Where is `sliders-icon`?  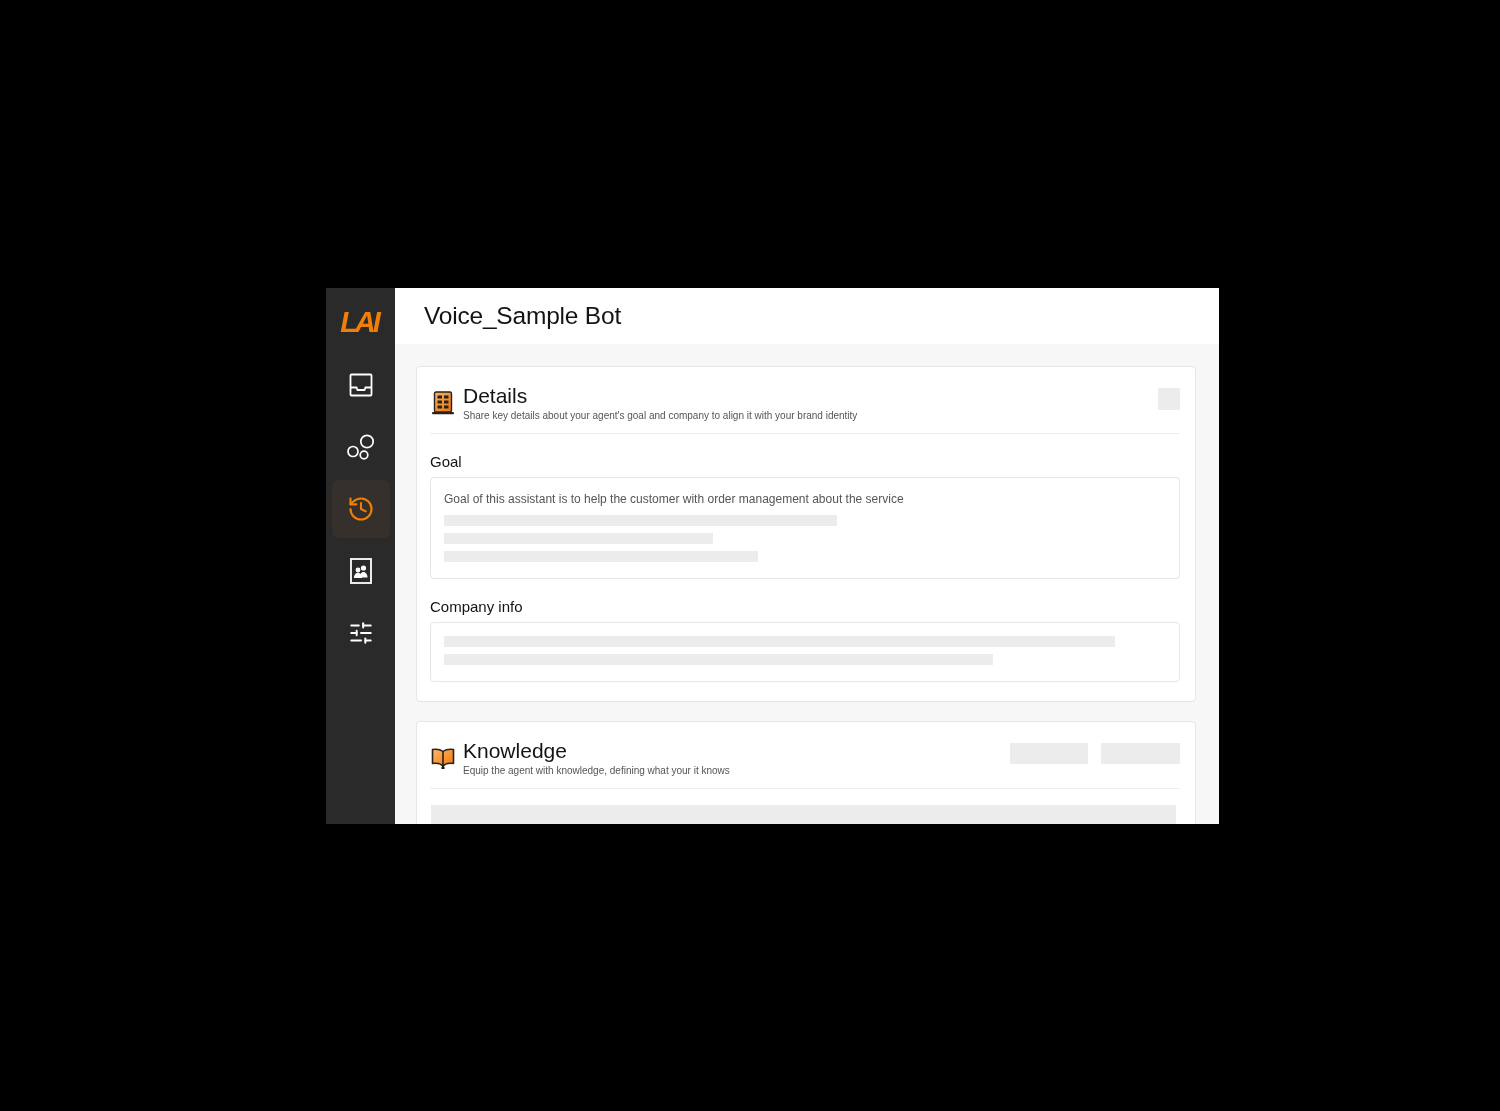 sliders-icon is located at coordinates (360, 633).